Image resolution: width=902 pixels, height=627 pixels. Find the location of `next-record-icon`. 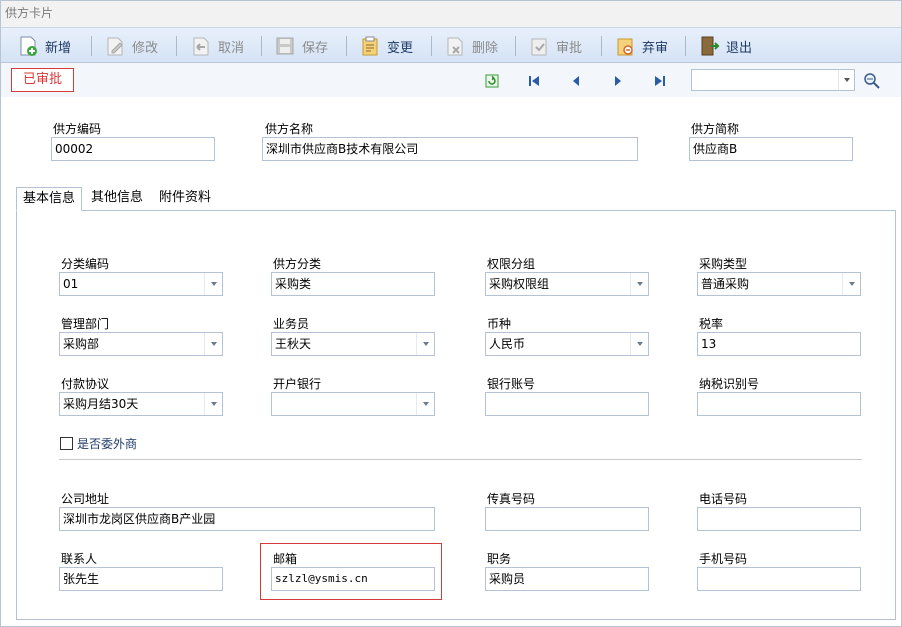

next-record-icon is located at coordinates (618, 81).